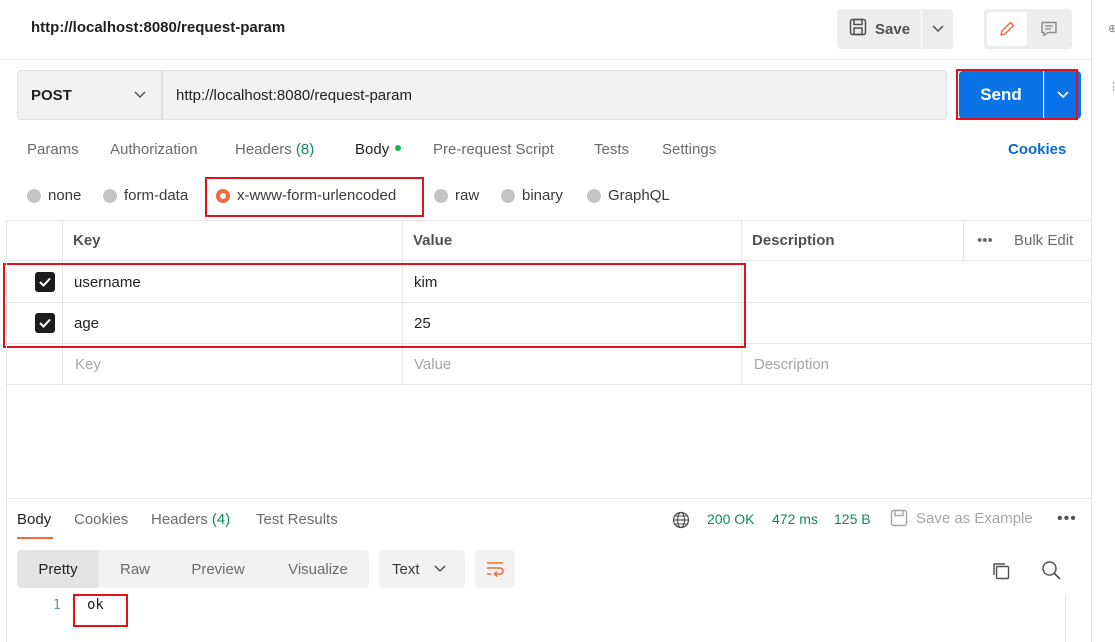 This screenshot has height=642, width=1115. I want to click on table-row: username kim, so click(549, 282).